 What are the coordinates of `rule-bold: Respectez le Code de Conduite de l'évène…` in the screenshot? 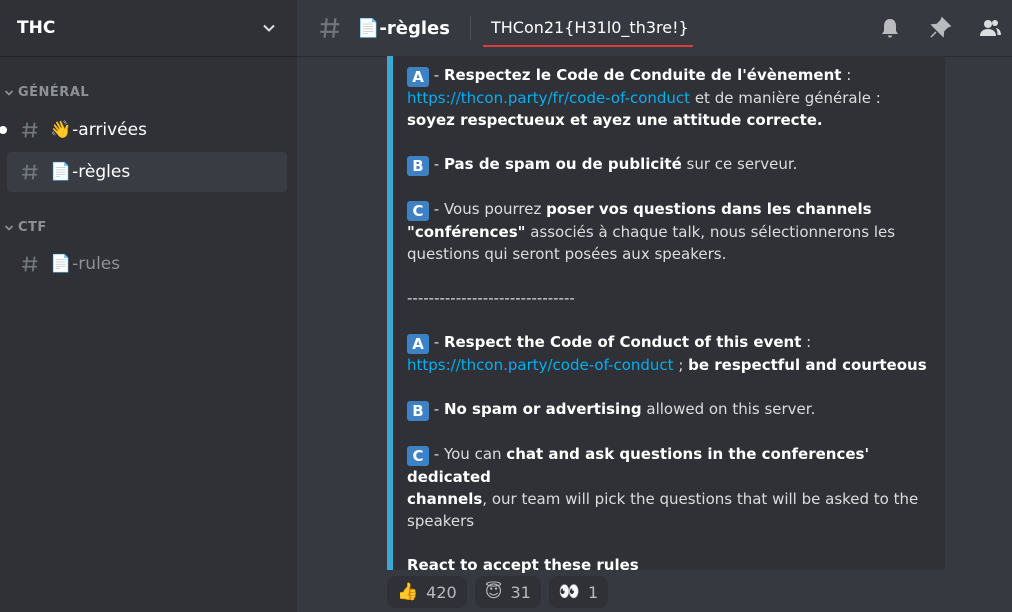 It's located at (642, 75).